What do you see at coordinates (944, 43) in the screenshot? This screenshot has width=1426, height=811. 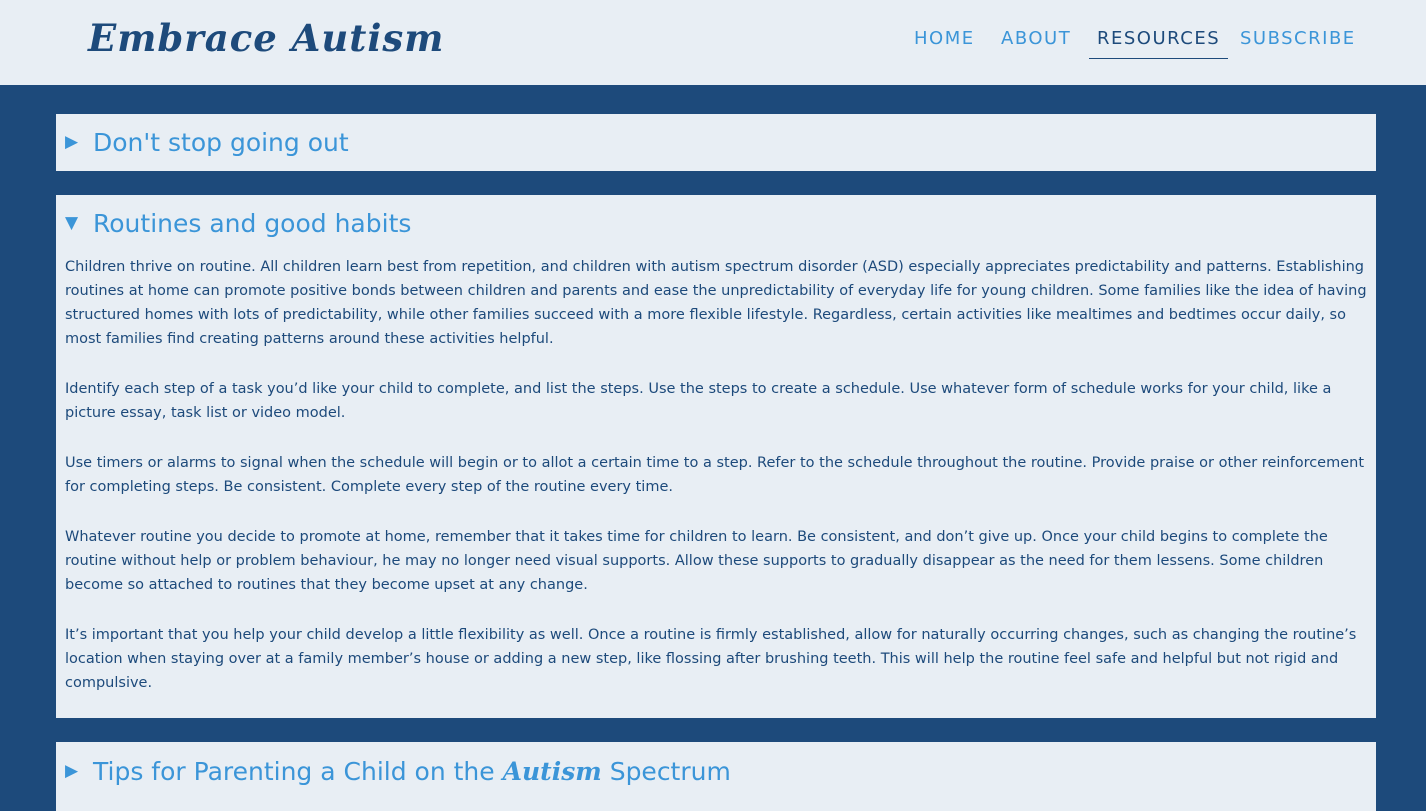 I see `nav-home: HOME` at bounding box center [944, 43].